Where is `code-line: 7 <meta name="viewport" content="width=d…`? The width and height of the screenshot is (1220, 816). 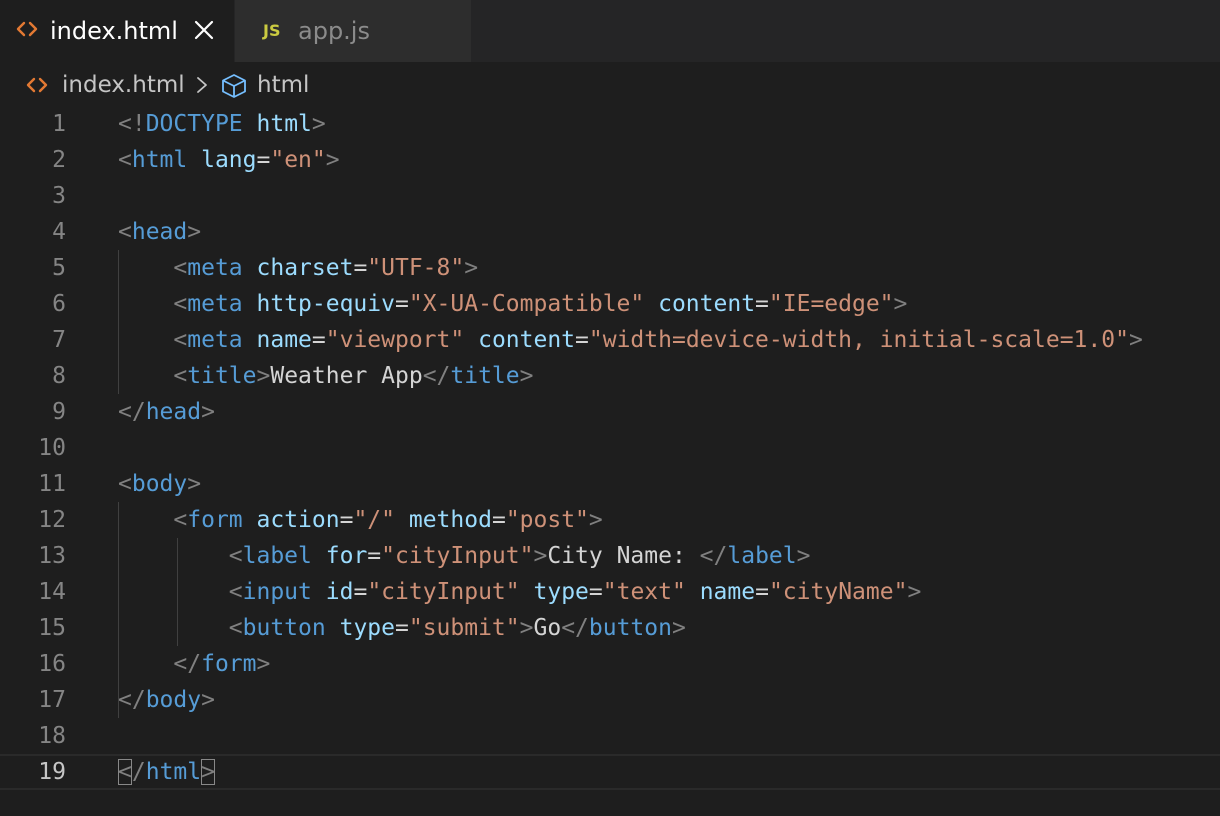 code-line: 7 <meta name="viewport" content="width=d… is located at coordinates (610, 340).